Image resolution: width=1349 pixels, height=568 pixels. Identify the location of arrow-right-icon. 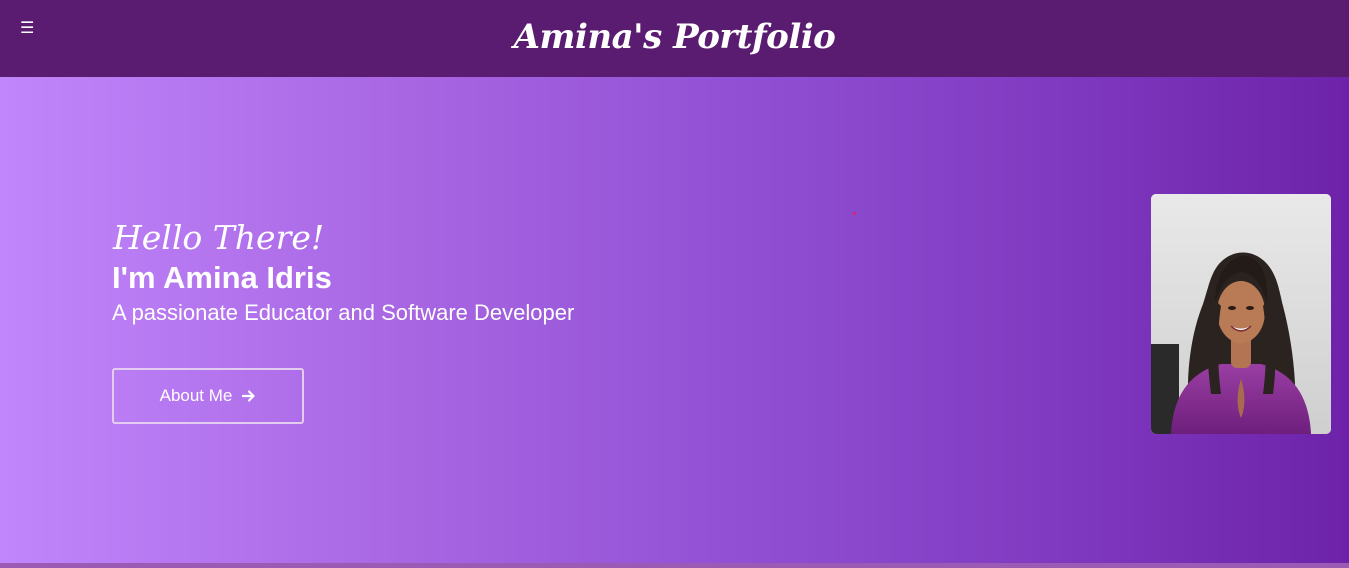
(248, 396).